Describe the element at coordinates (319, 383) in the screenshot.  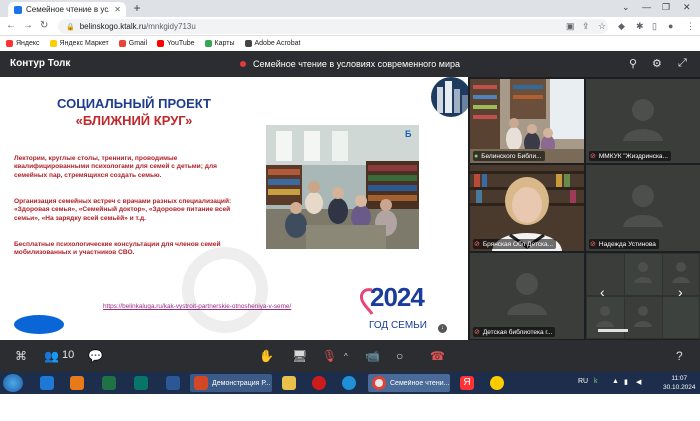
I see `opera-taskbar-icon` at that location.